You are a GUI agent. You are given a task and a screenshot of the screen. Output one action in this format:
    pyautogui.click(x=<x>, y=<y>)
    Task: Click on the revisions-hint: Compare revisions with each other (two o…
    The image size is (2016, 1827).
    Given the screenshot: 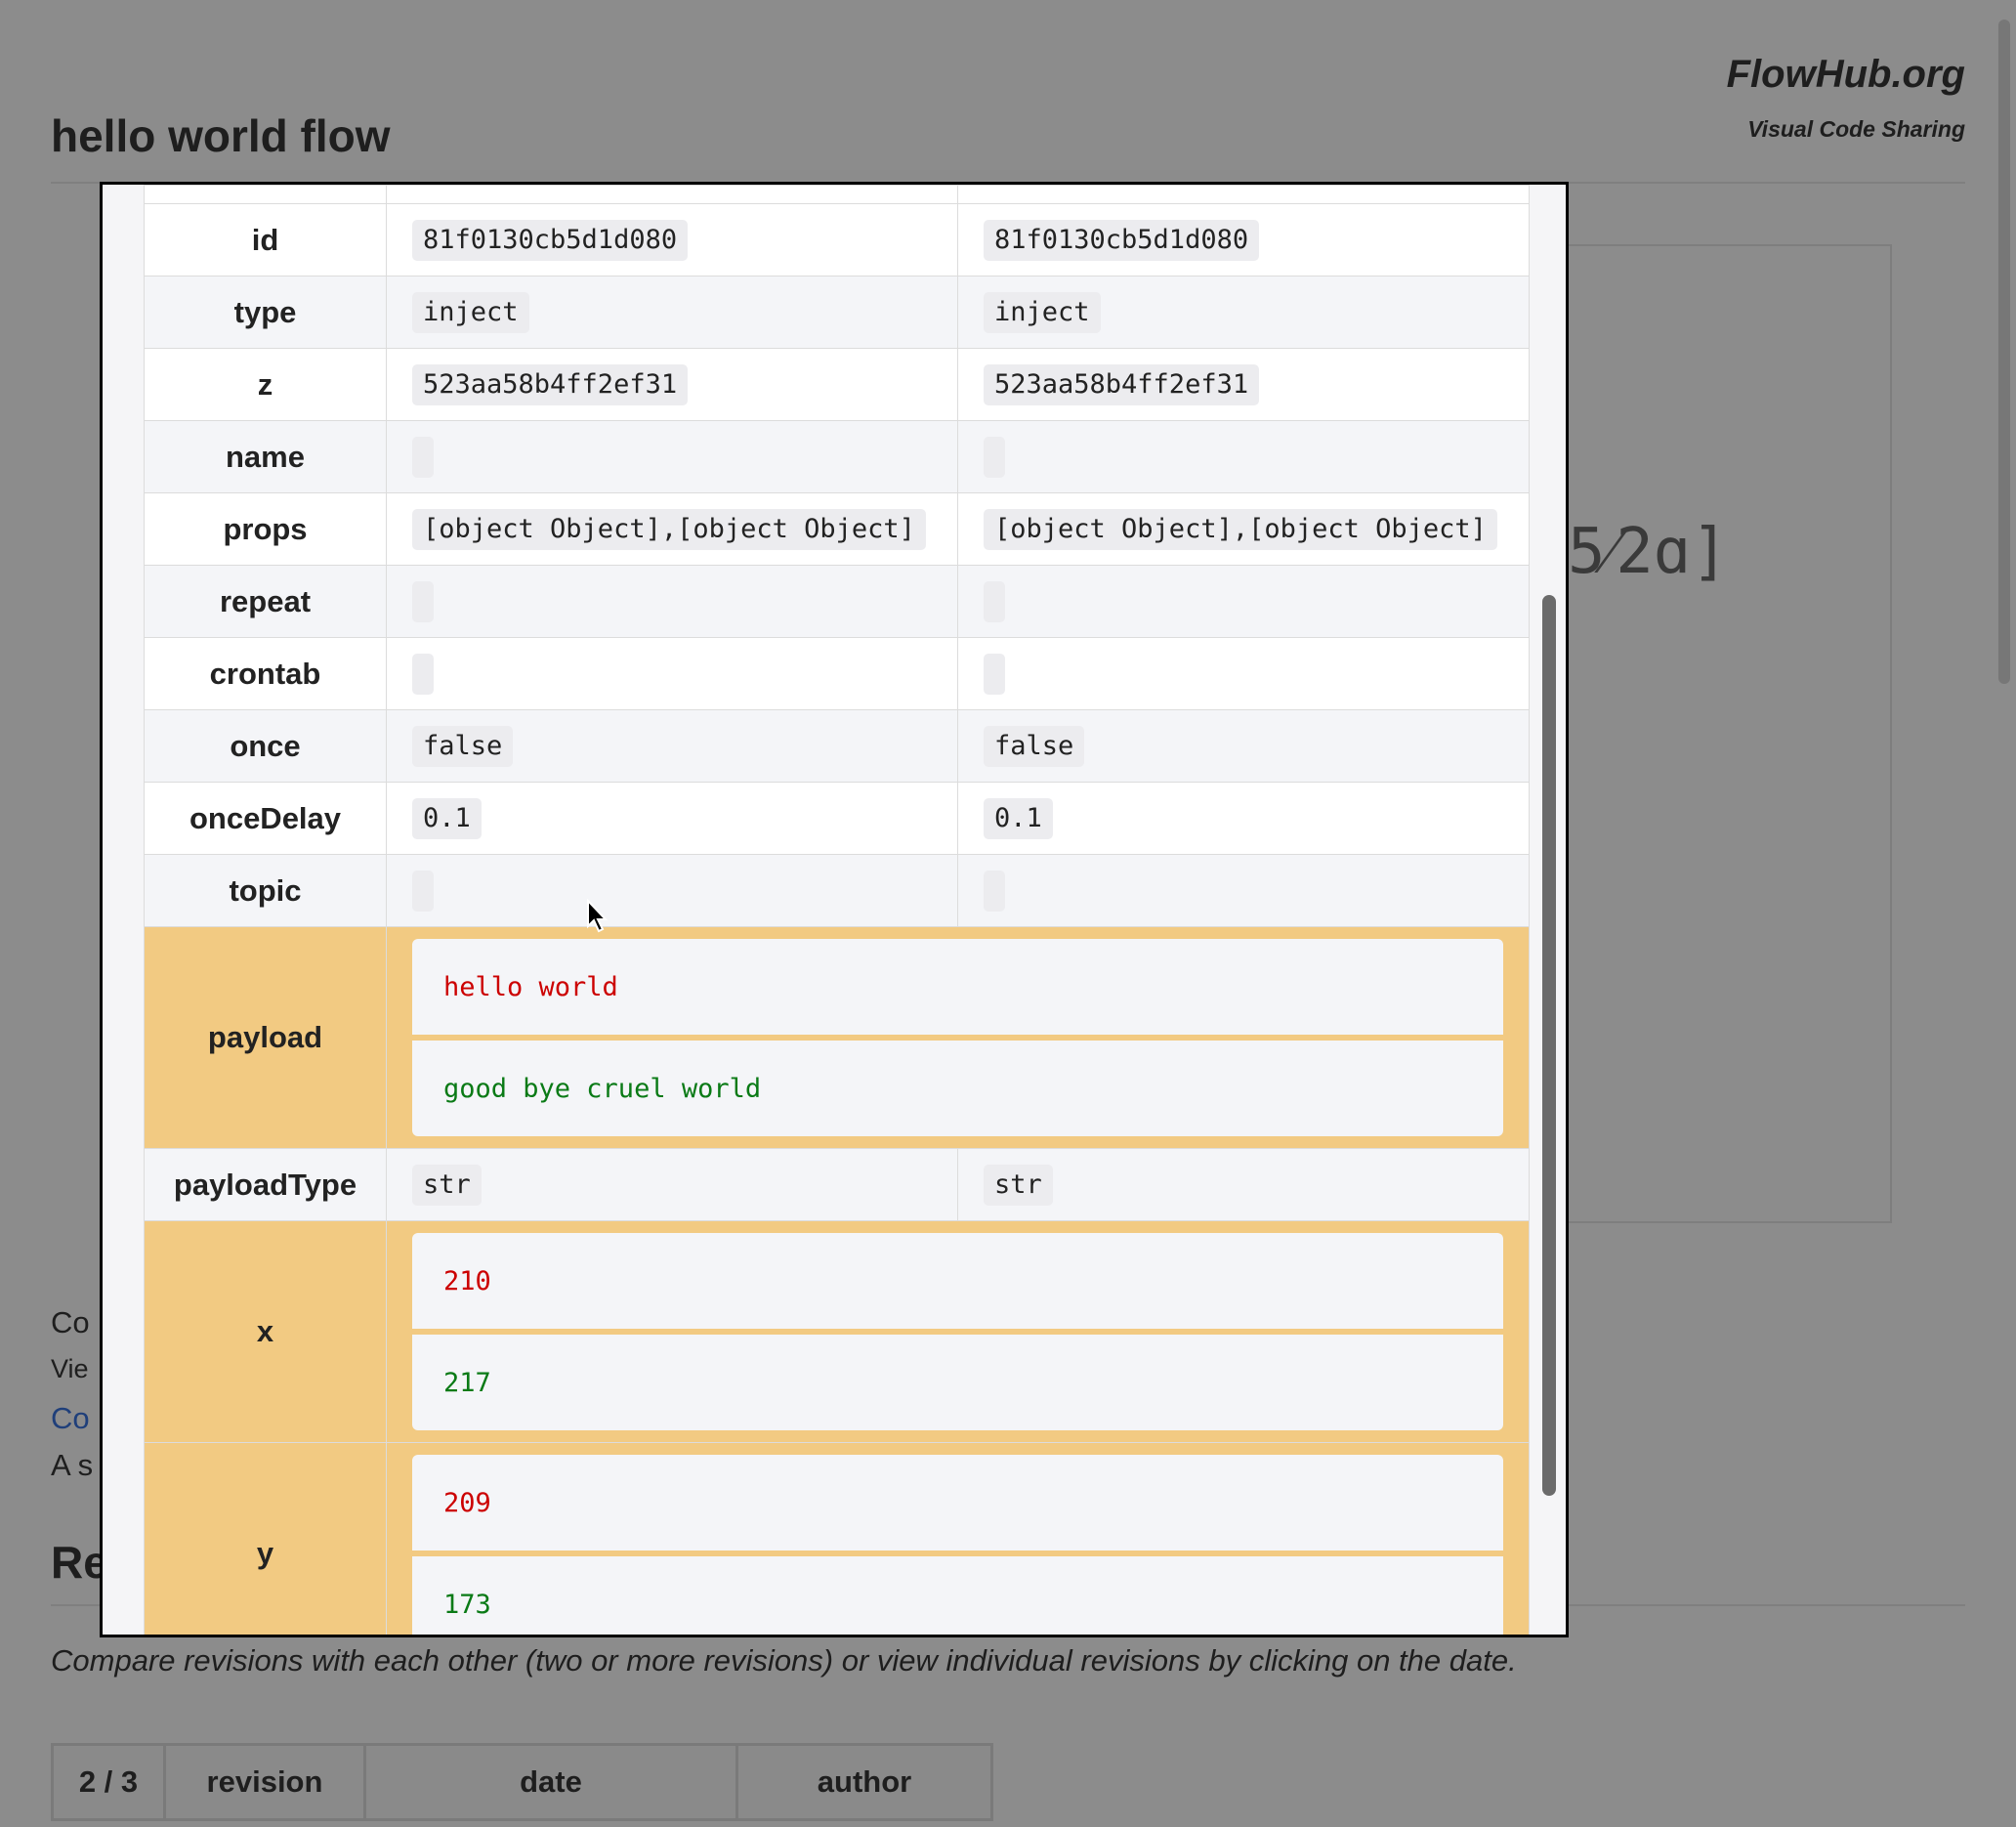 What is the action you would take?
    pyautogui.click(x=784, y=1660)
    